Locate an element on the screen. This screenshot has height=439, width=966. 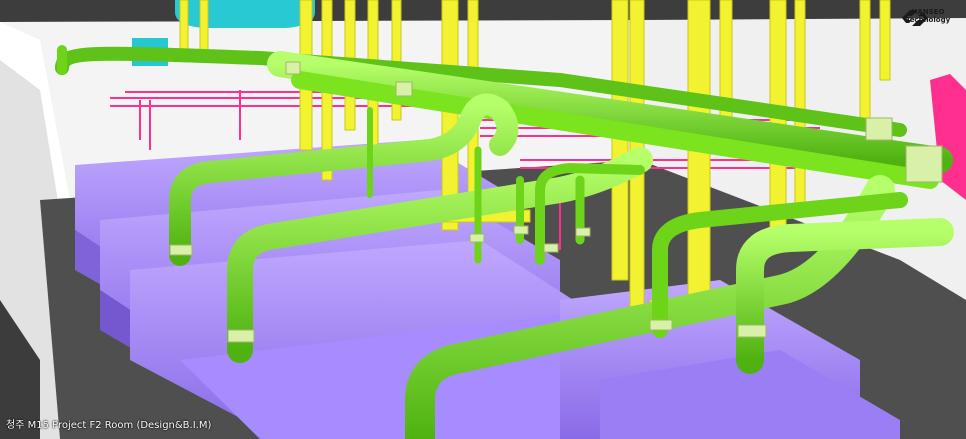
hanseo-logo-icon is located at coordinates (915, 18).